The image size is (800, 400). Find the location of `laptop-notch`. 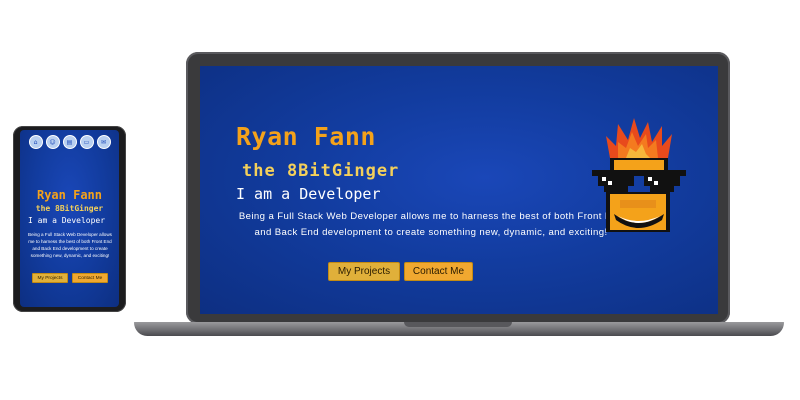

laptop-notch is located at coordinates (458, 324).